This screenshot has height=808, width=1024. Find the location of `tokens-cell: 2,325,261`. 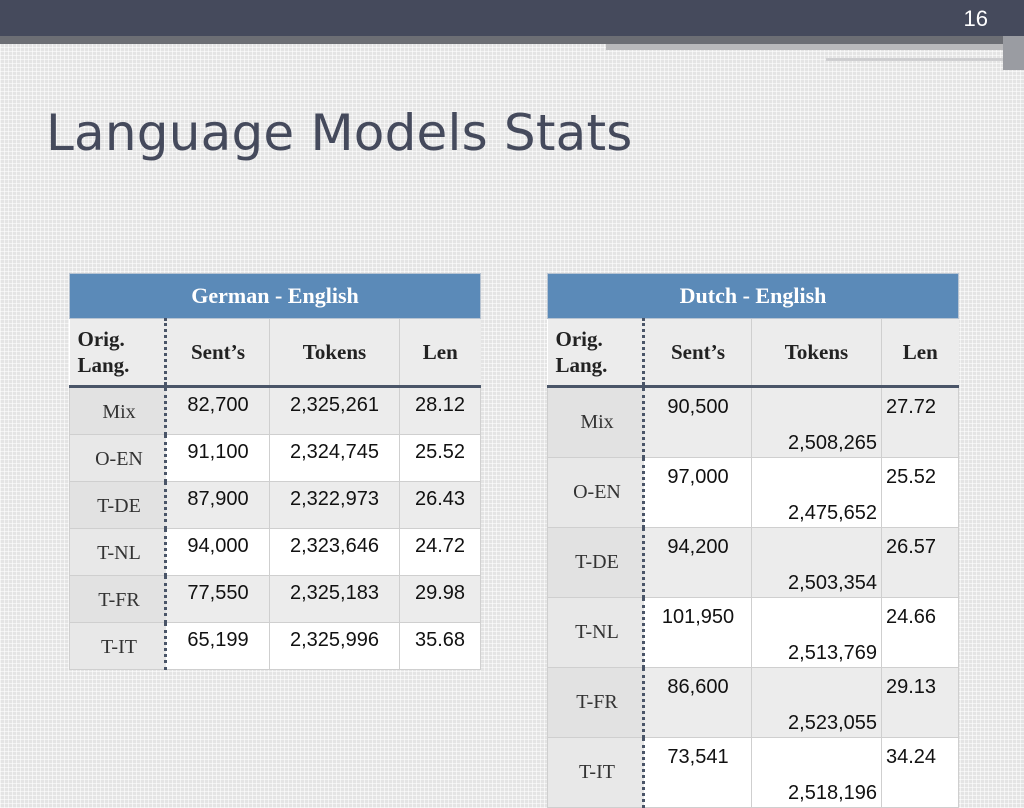

tokens-cell: 2,325,261 is located at coordinates (334, 410).